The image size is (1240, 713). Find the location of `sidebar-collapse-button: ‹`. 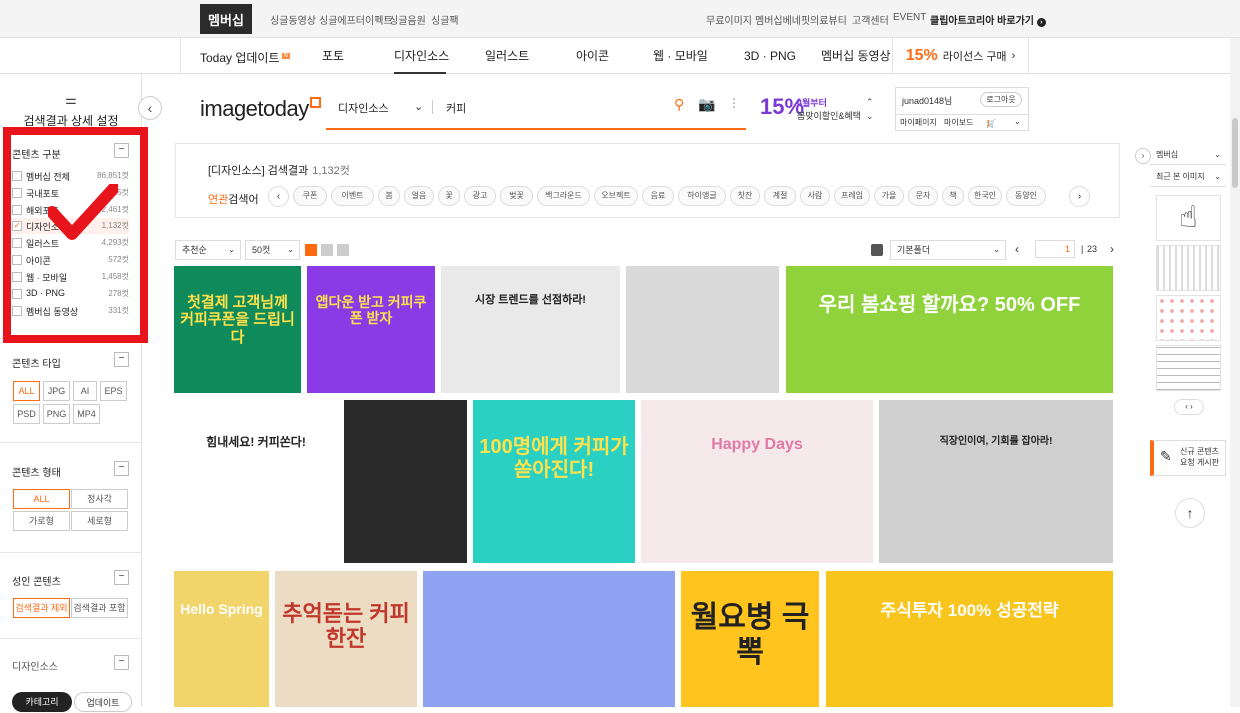

sidebar-collapse-button: ‹ is located at coordinates (150, 108).